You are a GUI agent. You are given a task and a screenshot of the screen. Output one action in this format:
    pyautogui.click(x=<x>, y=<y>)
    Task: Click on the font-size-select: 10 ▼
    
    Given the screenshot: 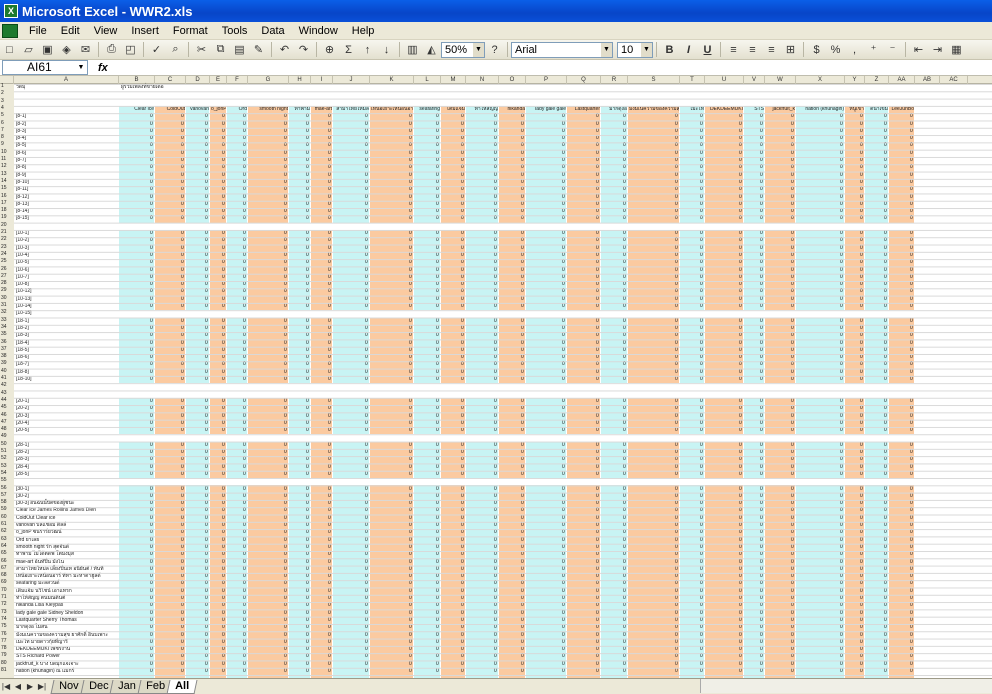 What is the action you would take?
    pyautogui.click(x=635, y=49)
    